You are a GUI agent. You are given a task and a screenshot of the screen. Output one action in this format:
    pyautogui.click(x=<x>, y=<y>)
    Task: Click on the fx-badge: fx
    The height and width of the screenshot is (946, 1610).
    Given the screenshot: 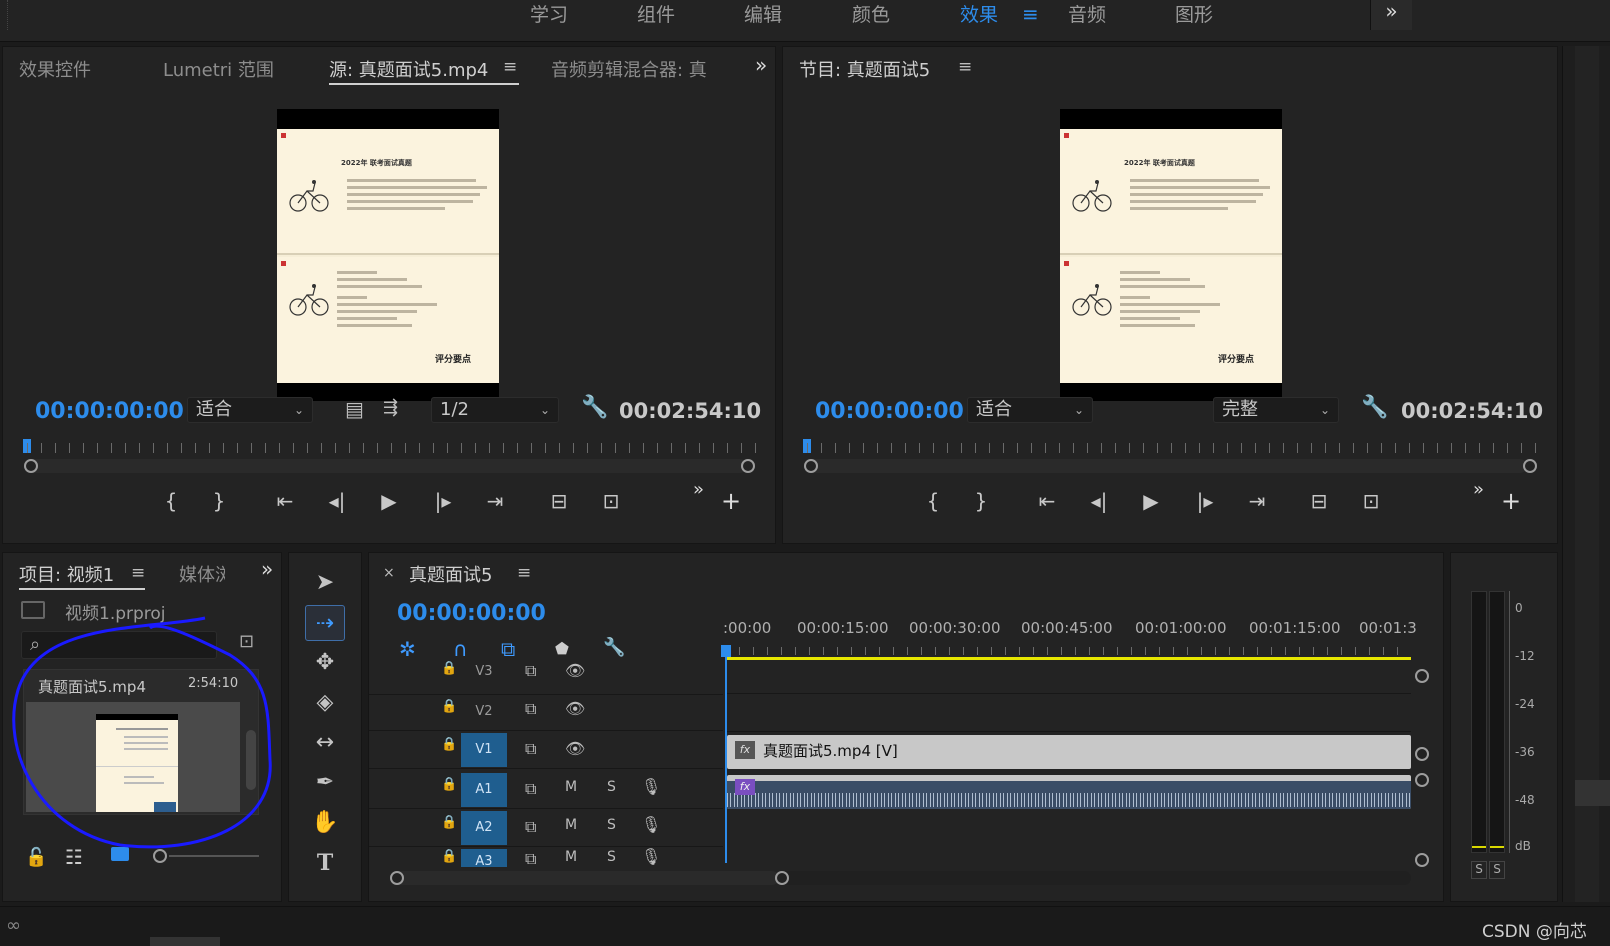 What is the action you would take?
    pyautogui.click(x=745, y=750)
    